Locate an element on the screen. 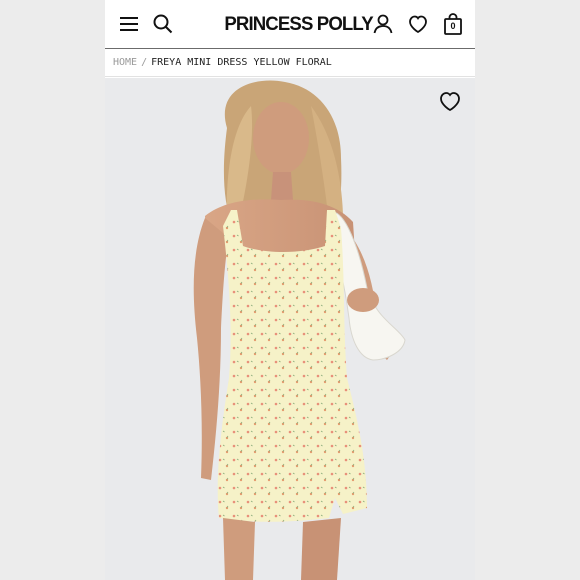 Image resolution: width=580 pixels, height=580 pixels. menu-icon is located at coordinates (129, 24).